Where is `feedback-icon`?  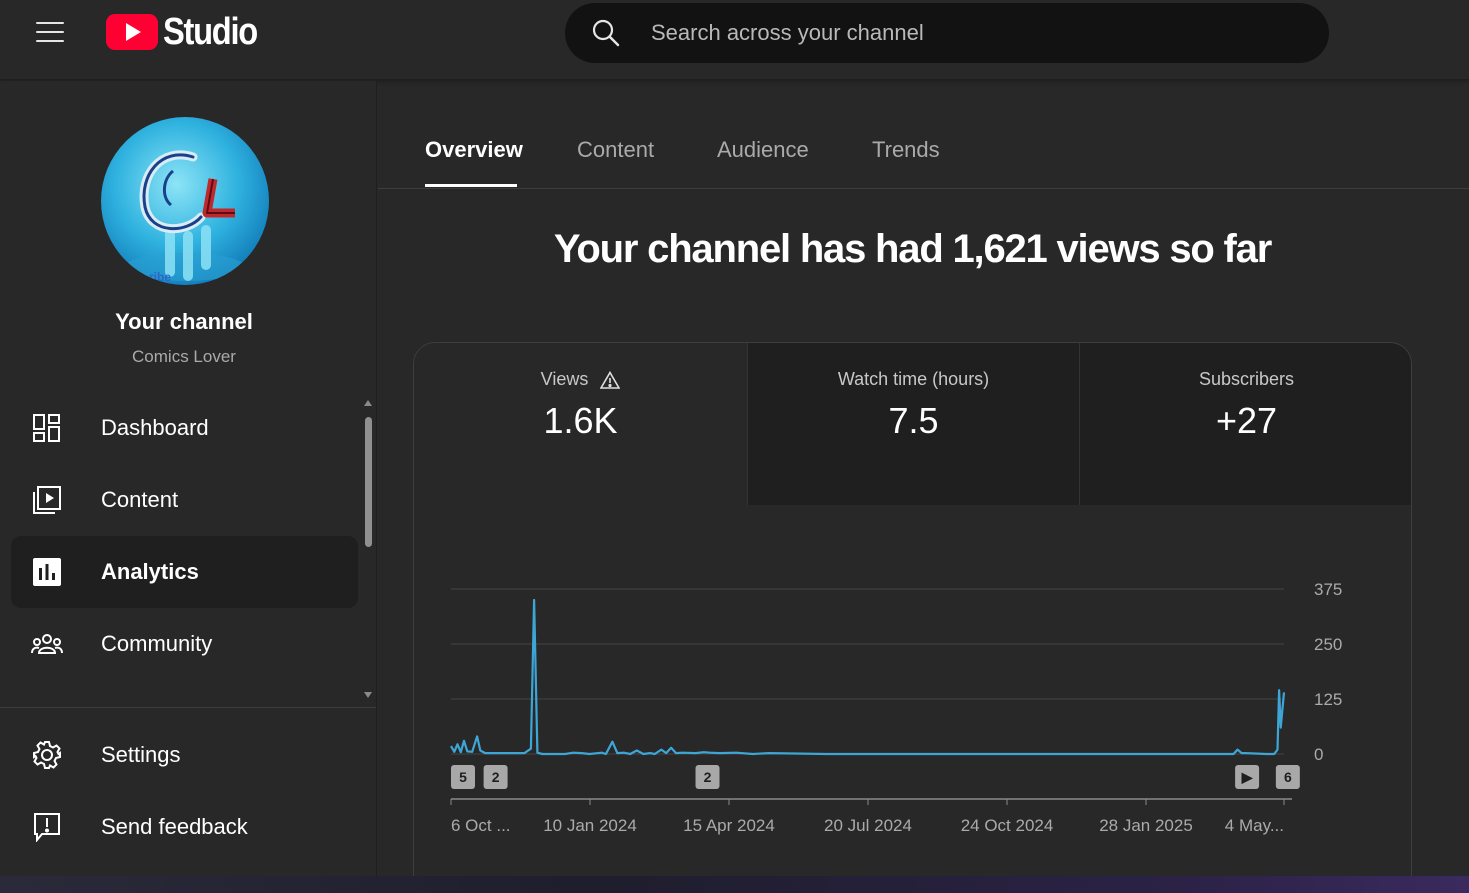 feedback-icon is located at coordinates (47, 827).